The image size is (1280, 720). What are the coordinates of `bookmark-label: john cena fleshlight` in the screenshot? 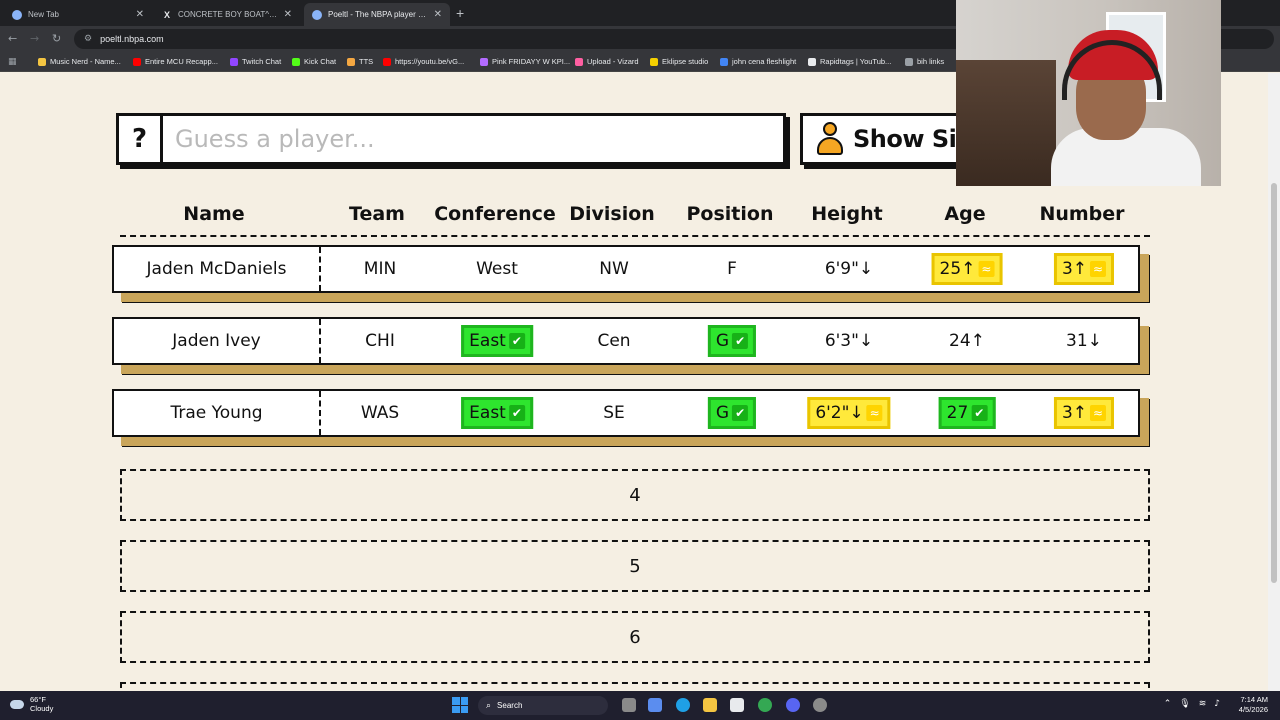 It's located at (764, 61).